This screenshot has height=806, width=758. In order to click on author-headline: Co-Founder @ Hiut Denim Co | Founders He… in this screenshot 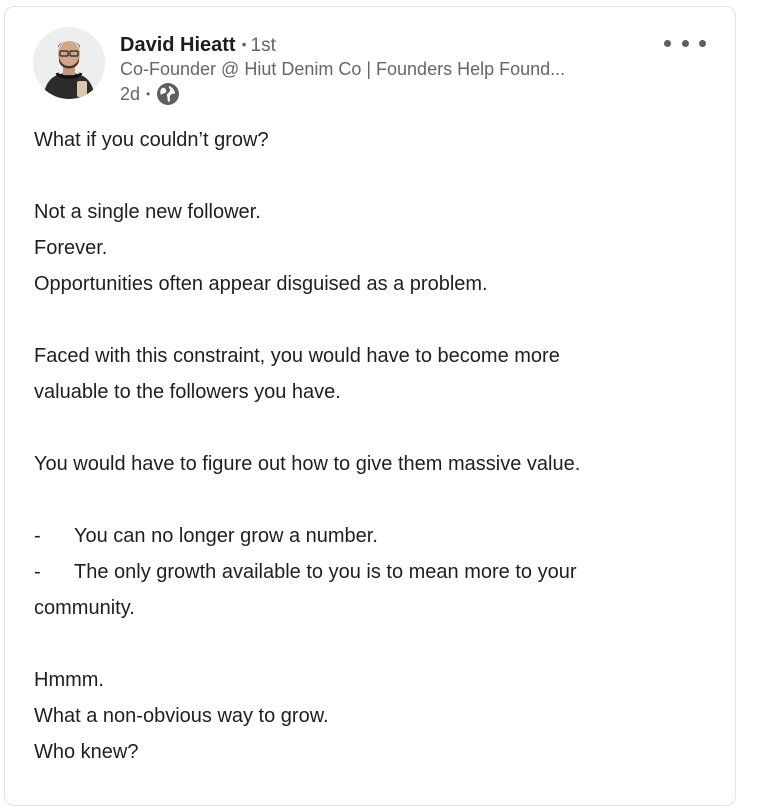, I will do `click(343, 69)`.